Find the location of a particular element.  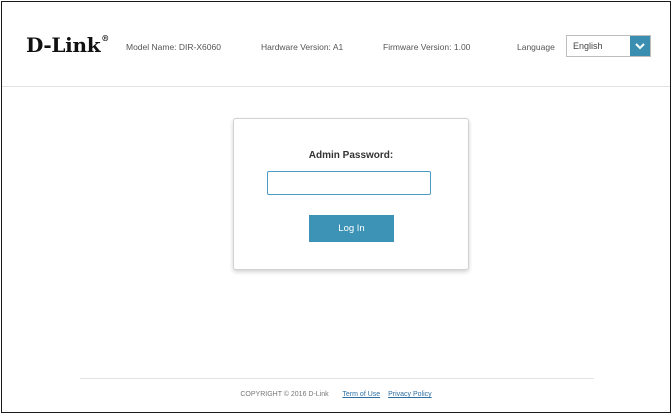

admin-password-label: Admin Password: is located at coordinates (351, 155).